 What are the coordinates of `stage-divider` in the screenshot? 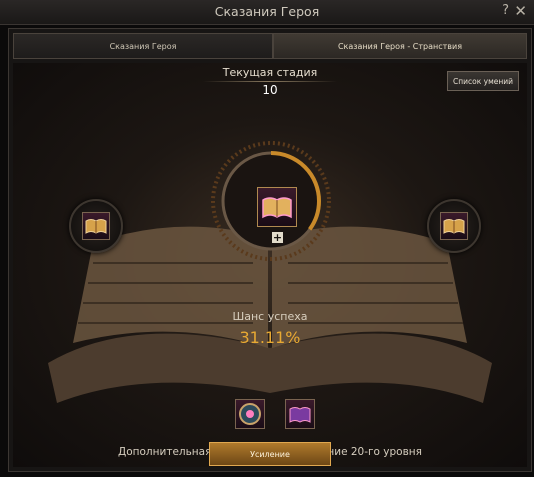 It's located at (270, 81).